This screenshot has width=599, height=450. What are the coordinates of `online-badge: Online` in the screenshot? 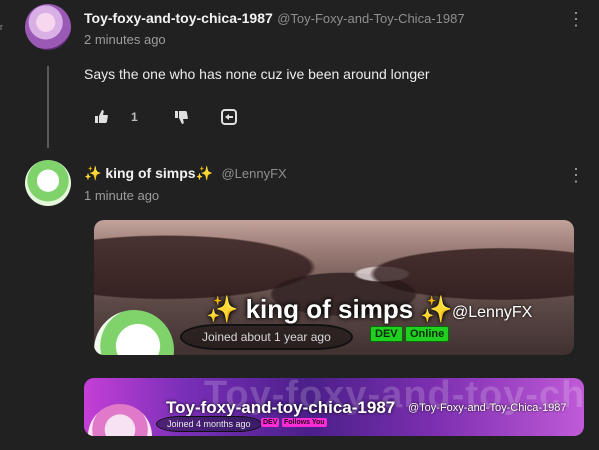 It's located at (427, 334).